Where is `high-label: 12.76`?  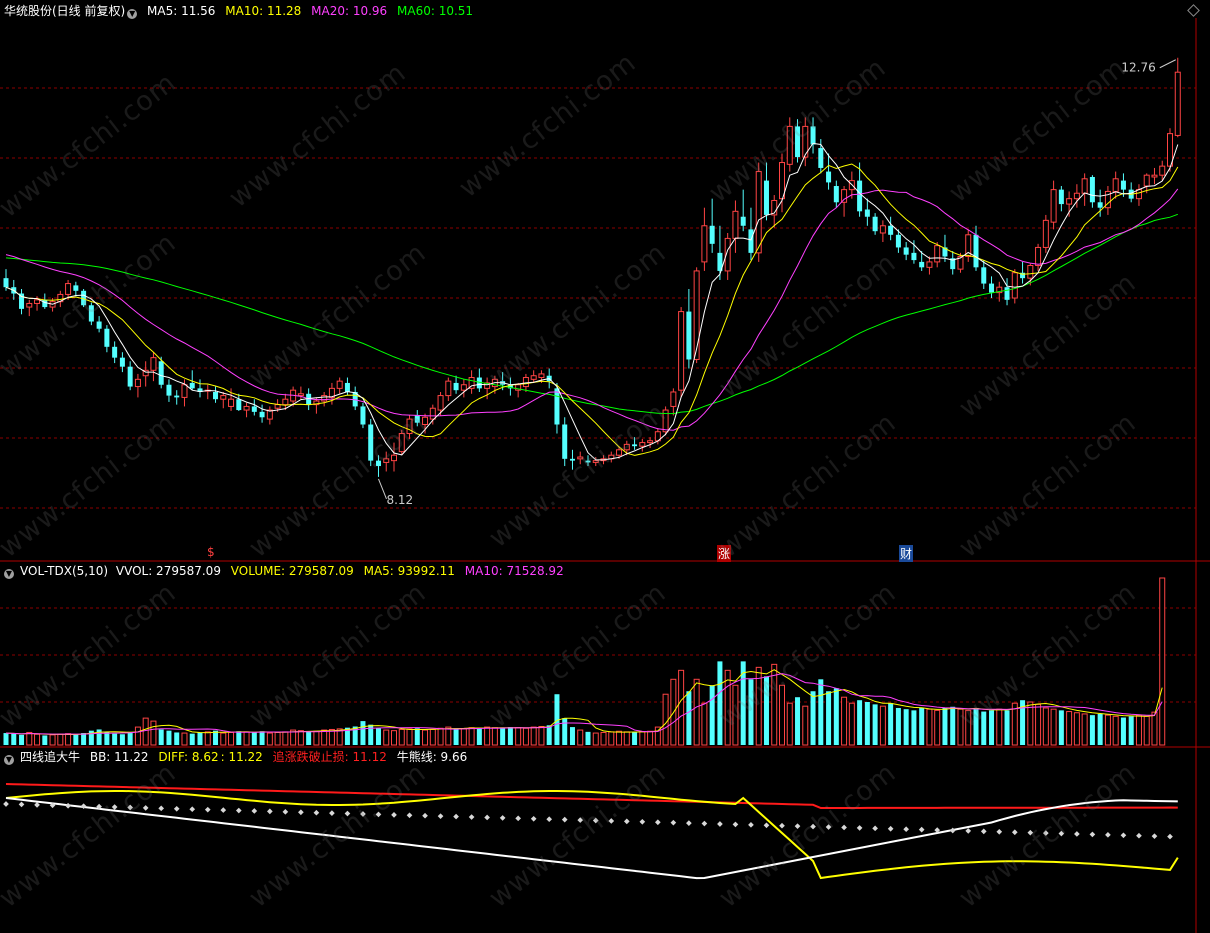 high-label: 12.76 is located at coordinates (1138, 68).